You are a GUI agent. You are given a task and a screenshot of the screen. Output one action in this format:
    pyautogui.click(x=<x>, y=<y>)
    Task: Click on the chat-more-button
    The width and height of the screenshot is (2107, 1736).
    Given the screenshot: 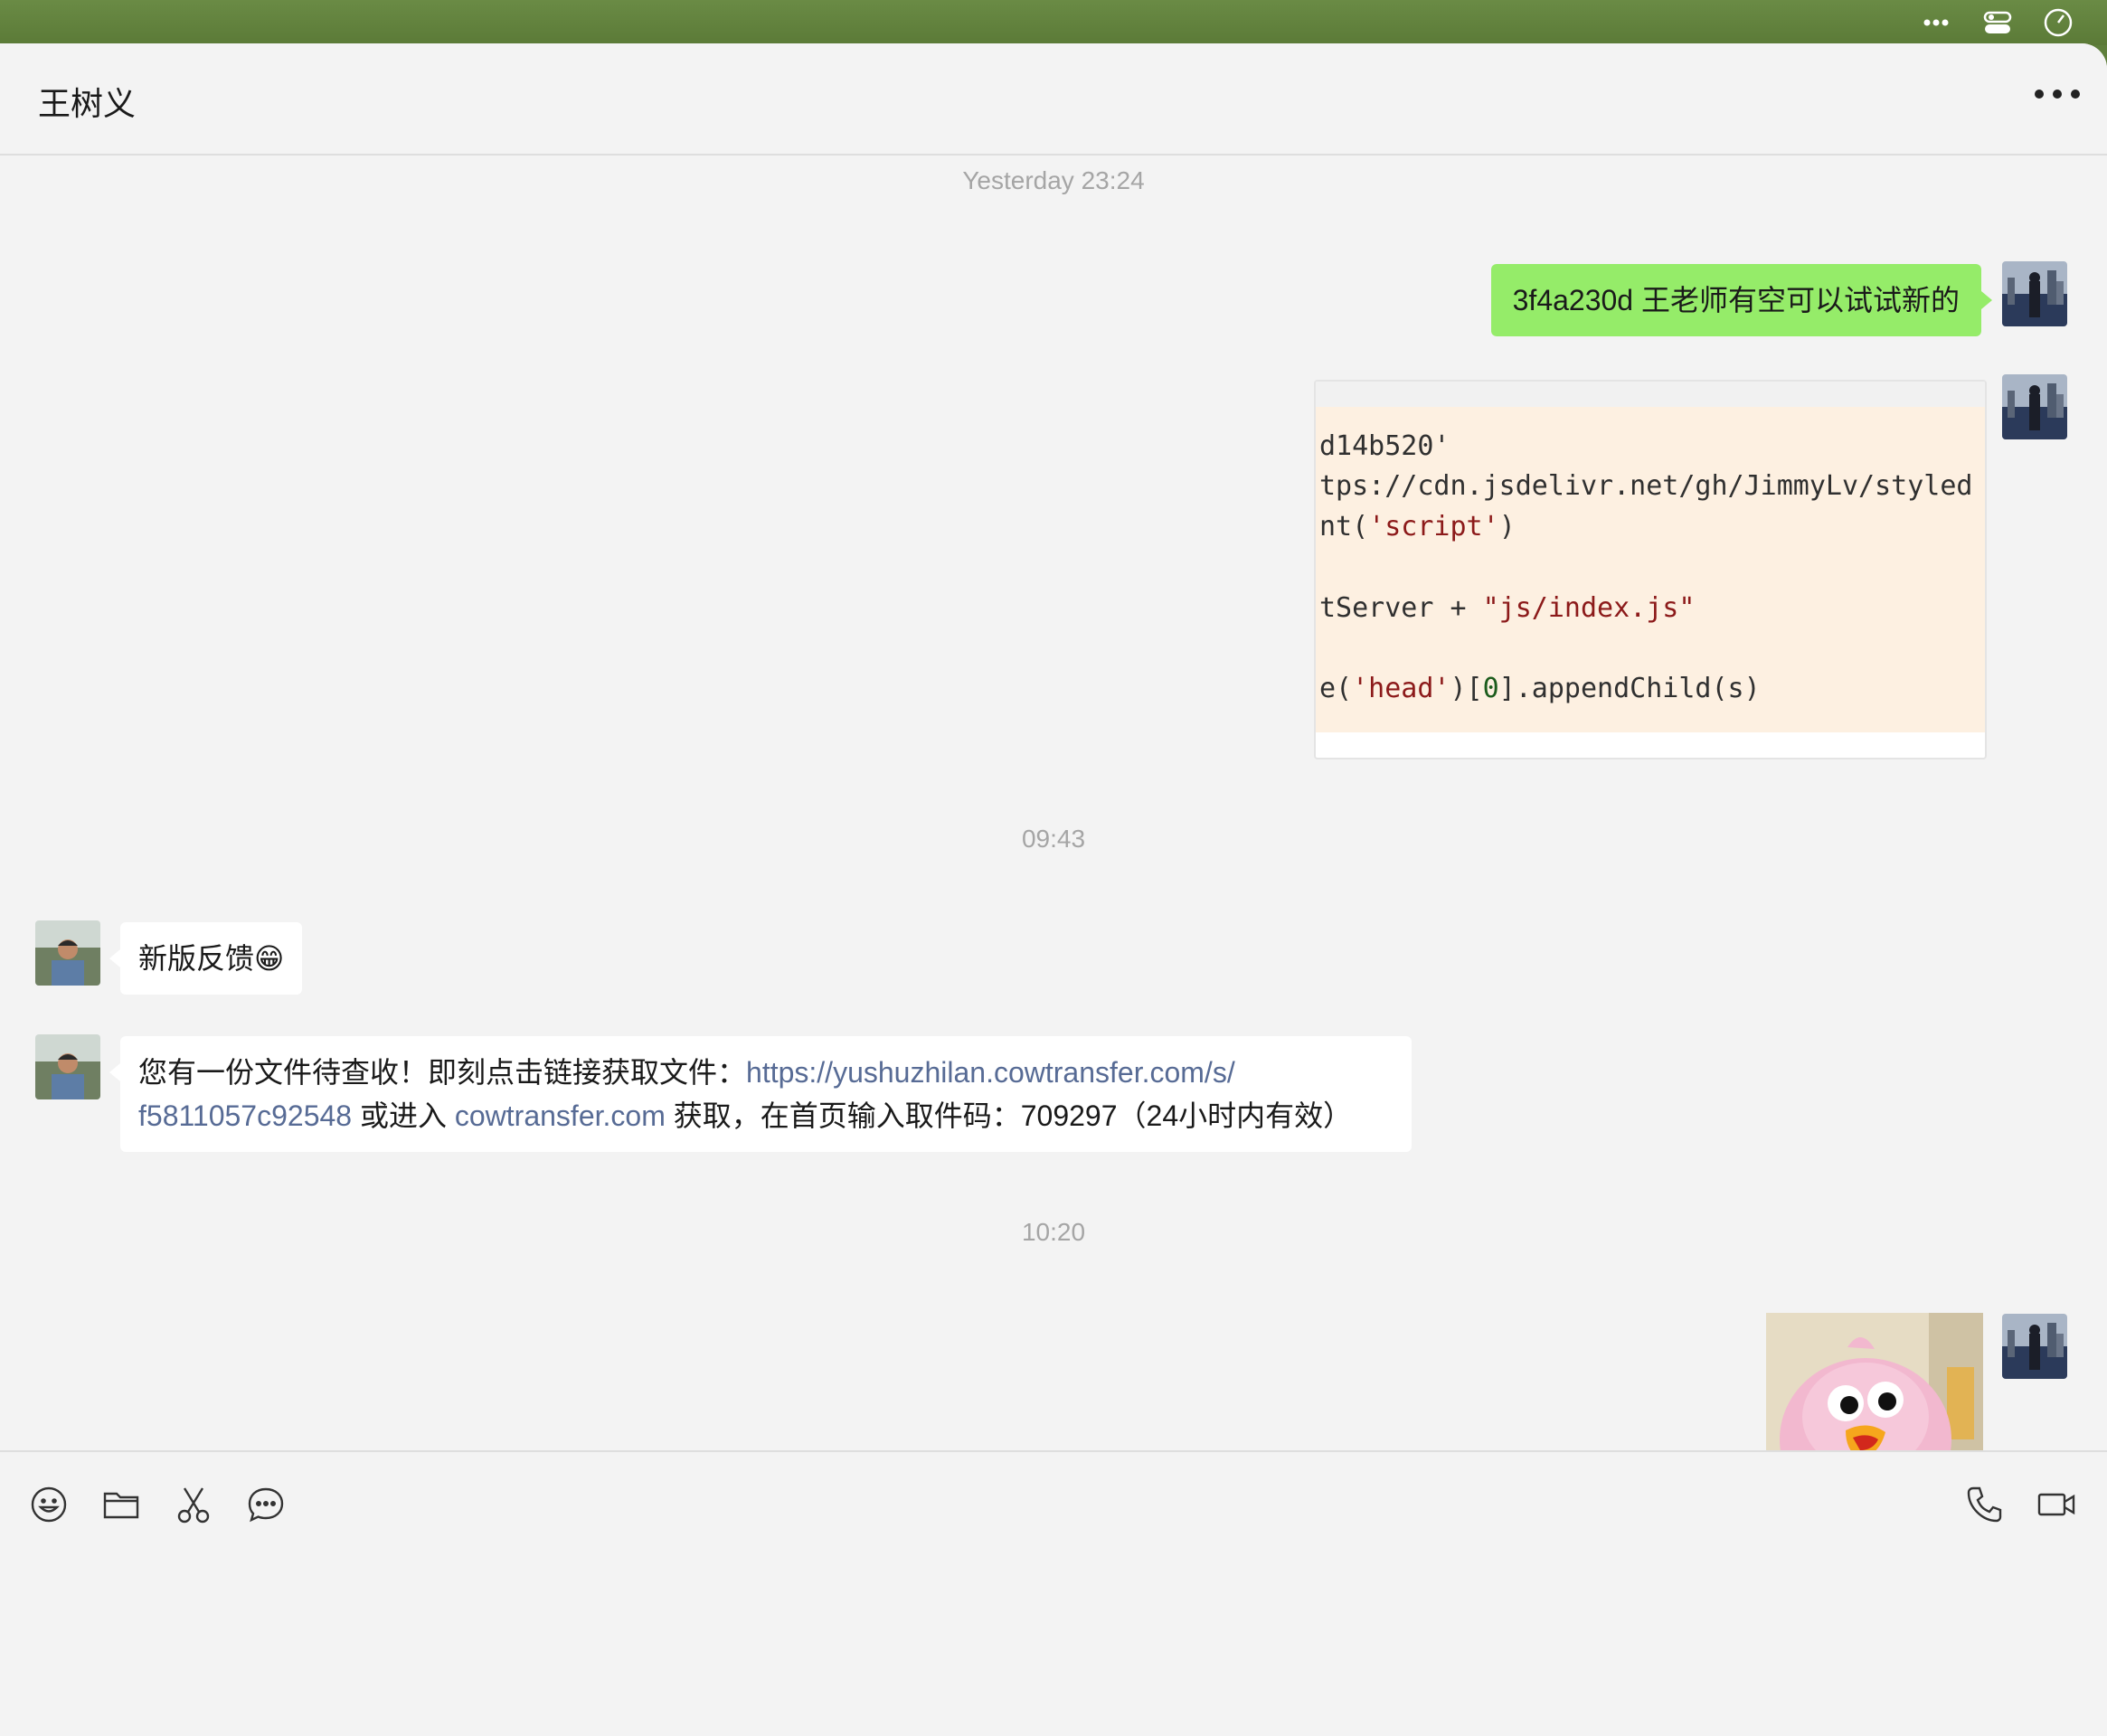 What is the action you would take?
    pyautogui.click(x=2057, y=94)
    